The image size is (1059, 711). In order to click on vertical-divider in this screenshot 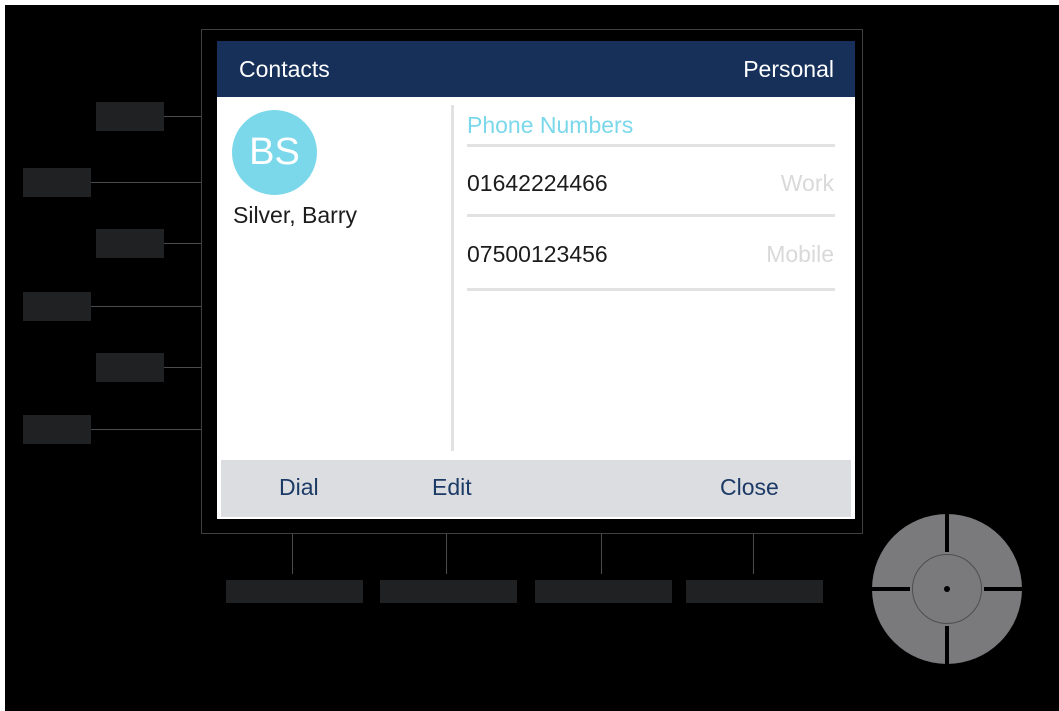, I will do `click(452, 278)`.